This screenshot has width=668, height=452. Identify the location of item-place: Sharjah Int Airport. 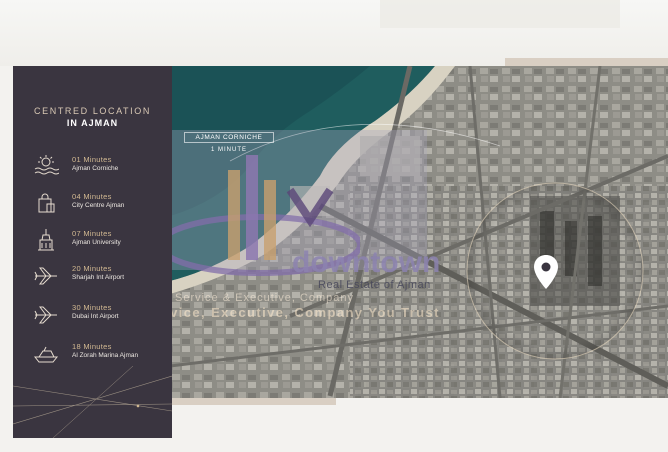
(98, 277).